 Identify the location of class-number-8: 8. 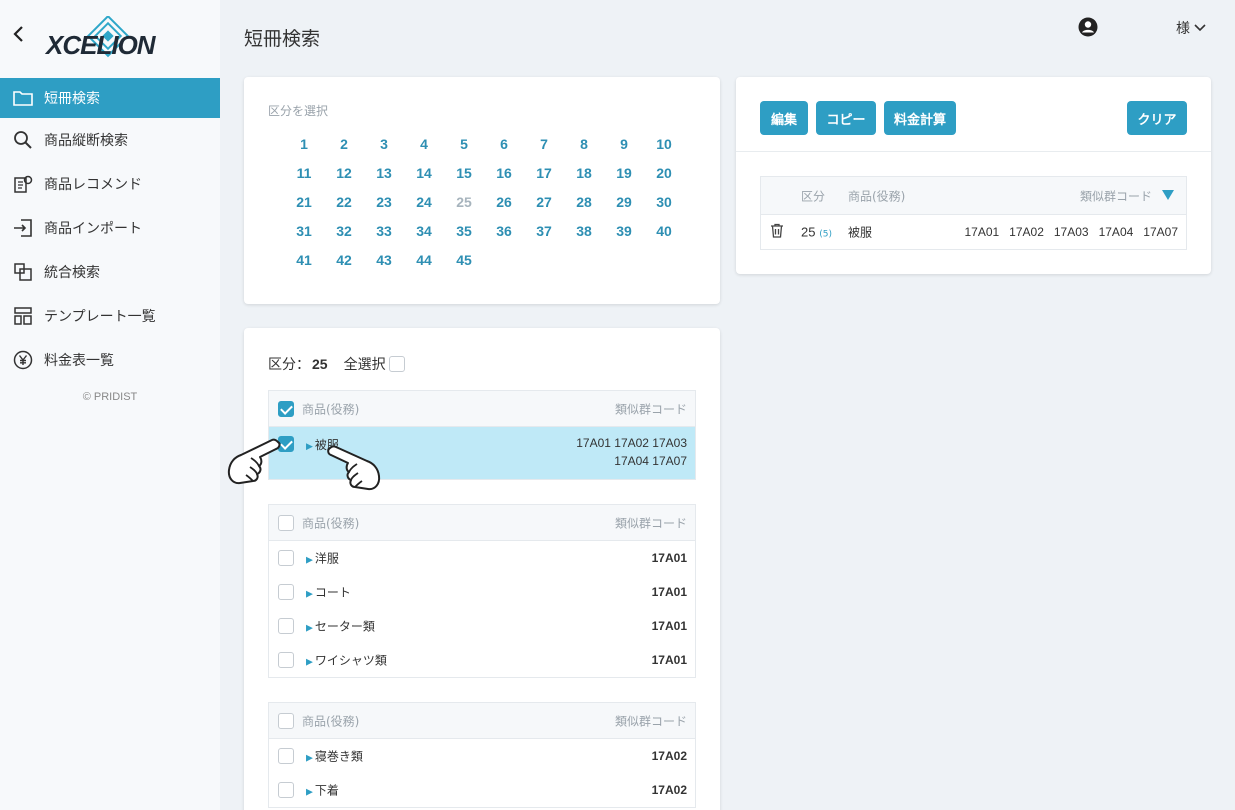
(584, 144).